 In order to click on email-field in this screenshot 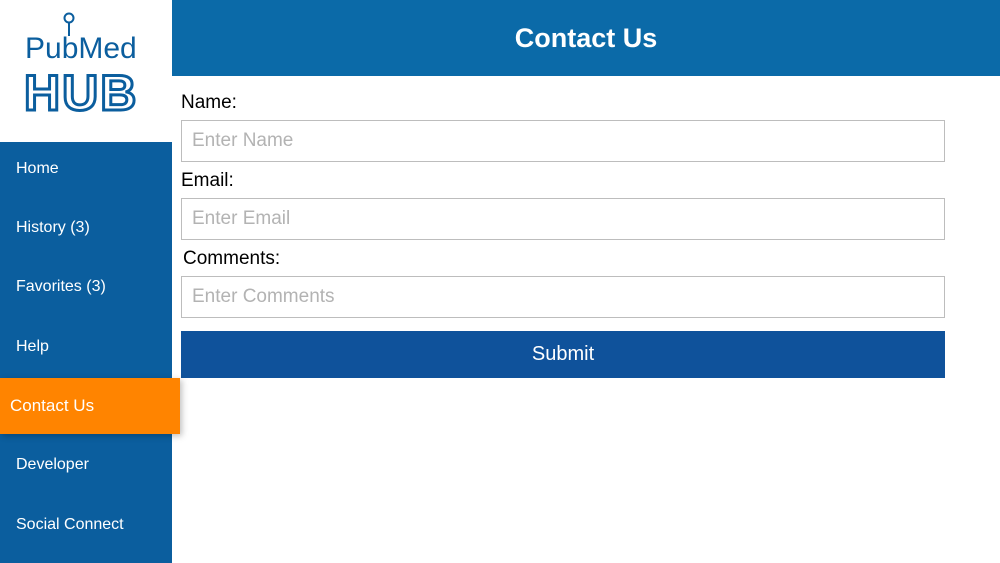, I will do `click(563, 219)`.